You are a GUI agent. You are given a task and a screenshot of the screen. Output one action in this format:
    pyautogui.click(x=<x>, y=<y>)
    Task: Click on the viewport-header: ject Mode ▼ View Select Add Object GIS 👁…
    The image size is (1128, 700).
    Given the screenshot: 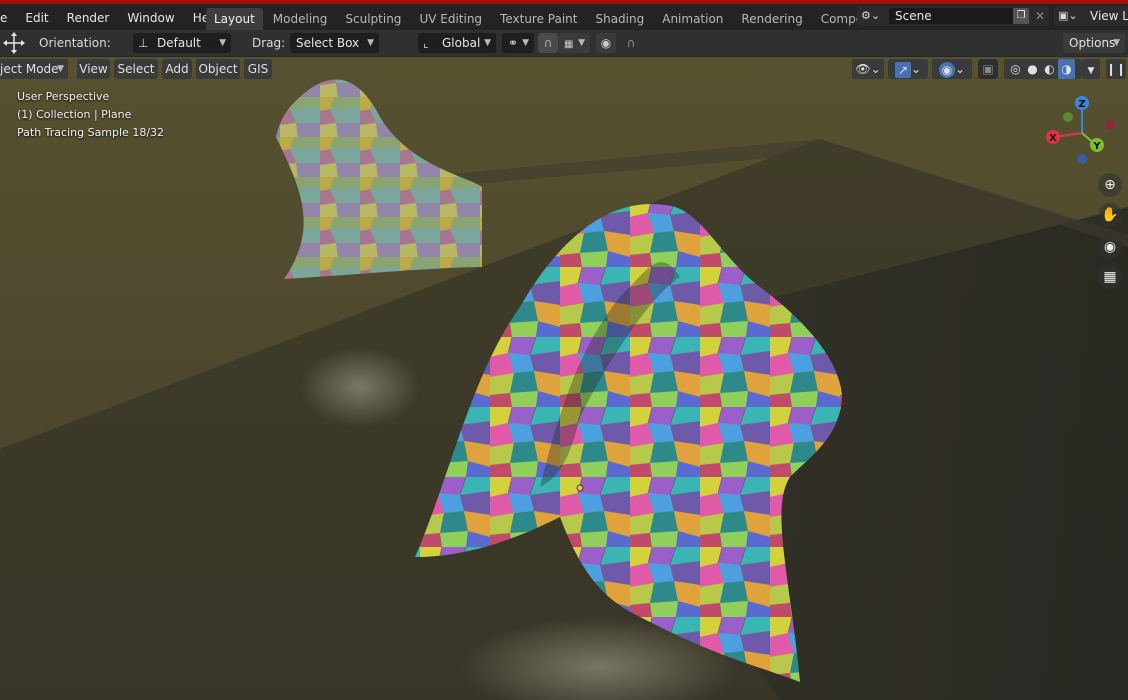 What is the action you would take?
    pyautogui.click(x=564, y=70)
    